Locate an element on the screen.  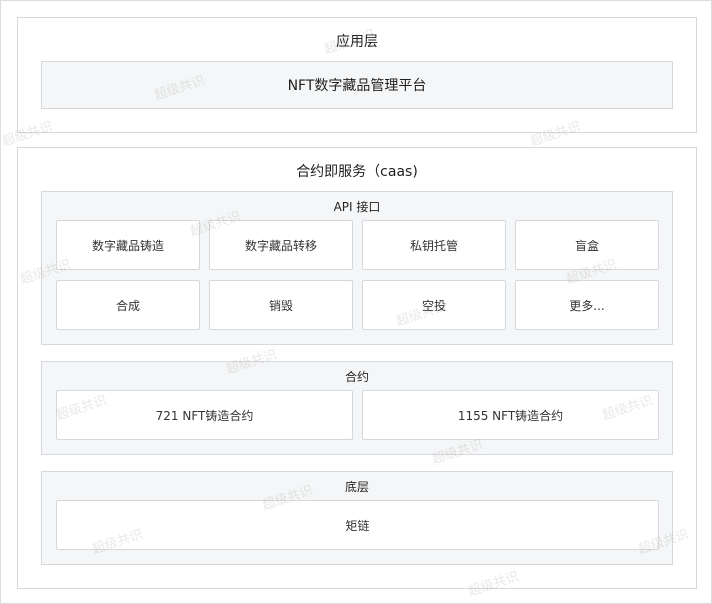
contract-box-1155: 1155 NFT铸造合约 is located at coordinates (510, 415).